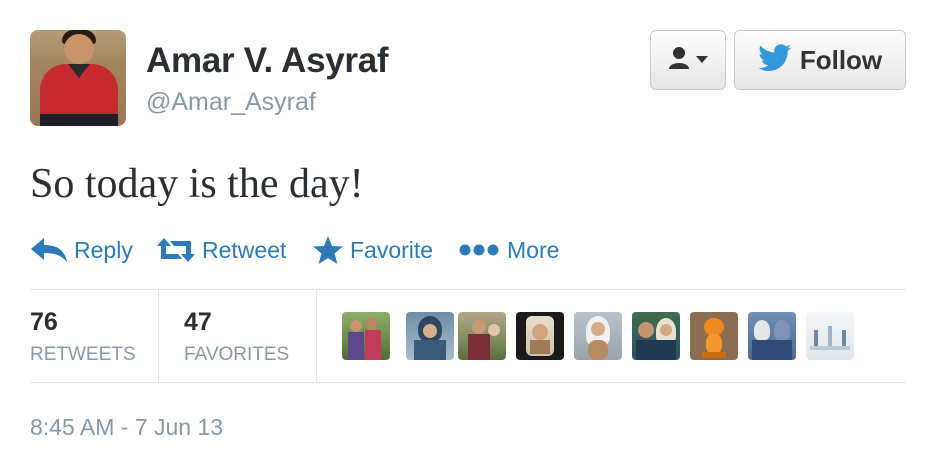  I want to click on user-display-name: Amar V. Asyraf, so click(267, 61).